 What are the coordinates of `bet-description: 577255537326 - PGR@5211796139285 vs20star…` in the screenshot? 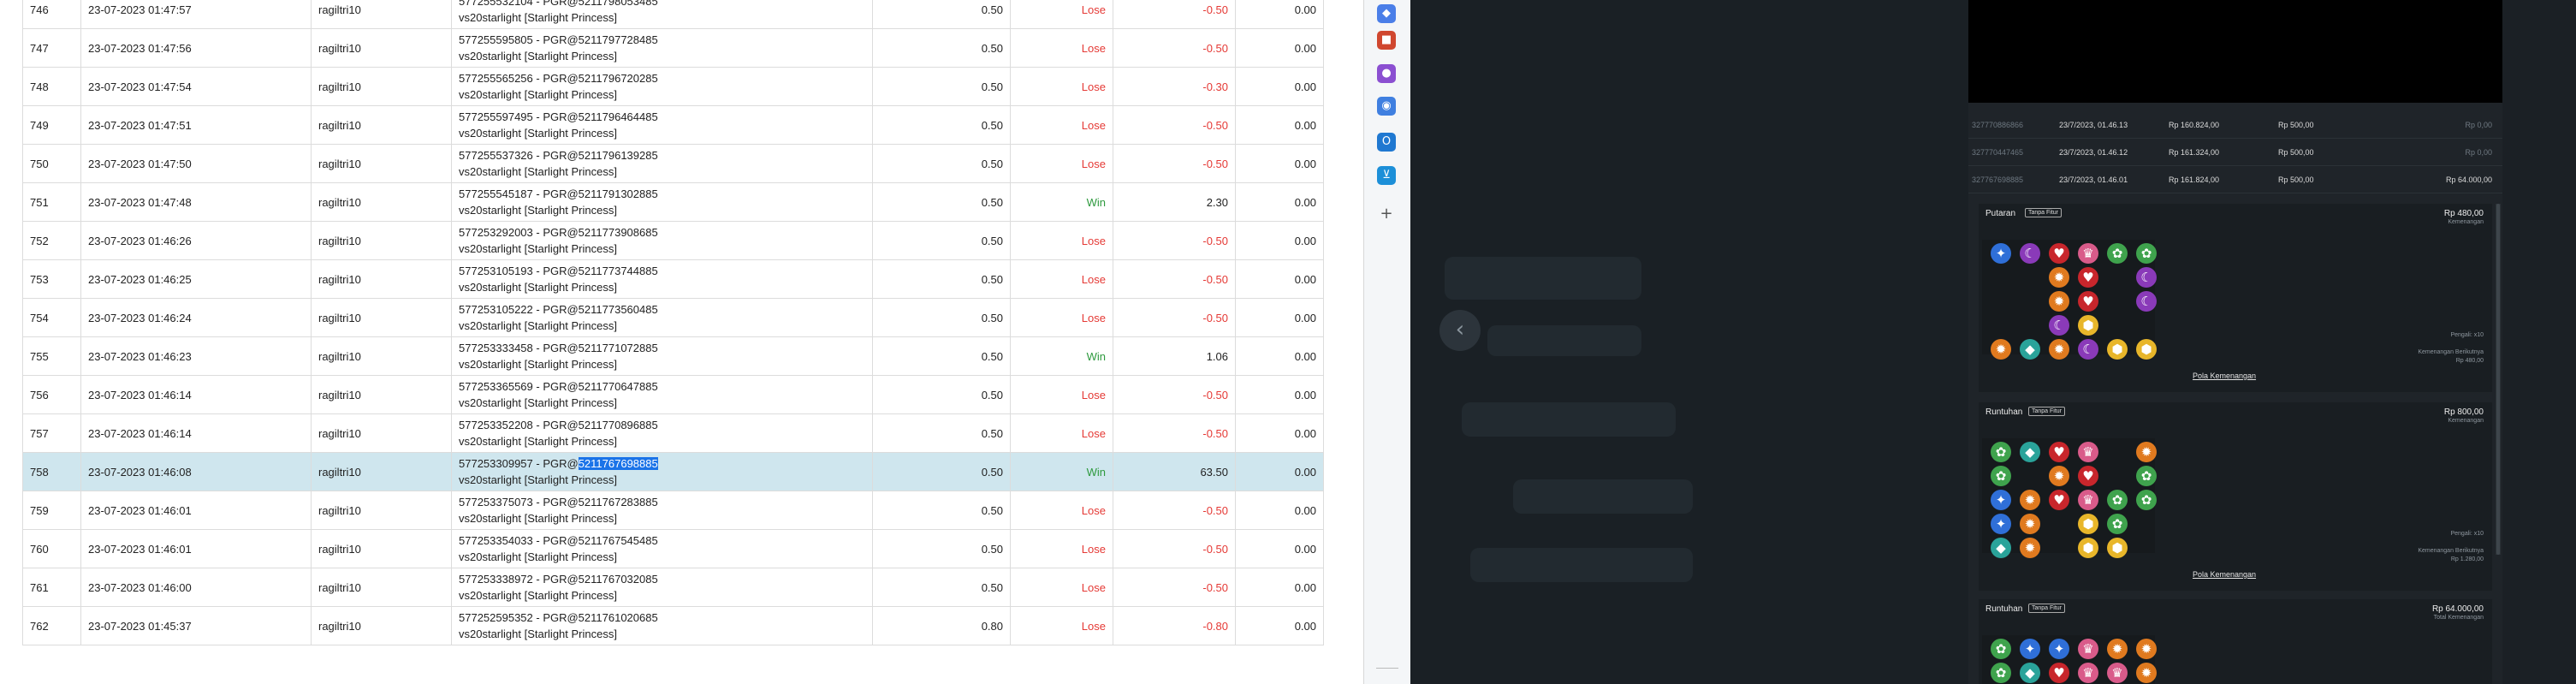 It's located at (662, 163).